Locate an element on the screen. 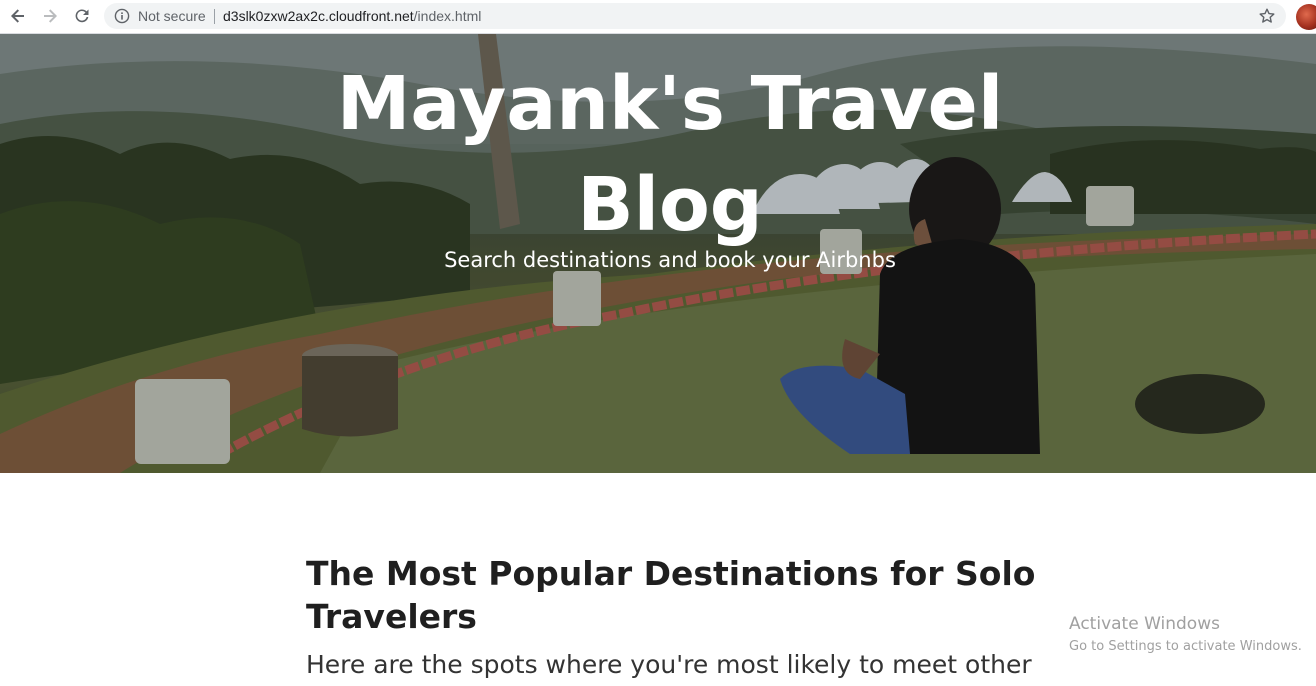  back-arrow-icon is located at coordinates (18, 16).